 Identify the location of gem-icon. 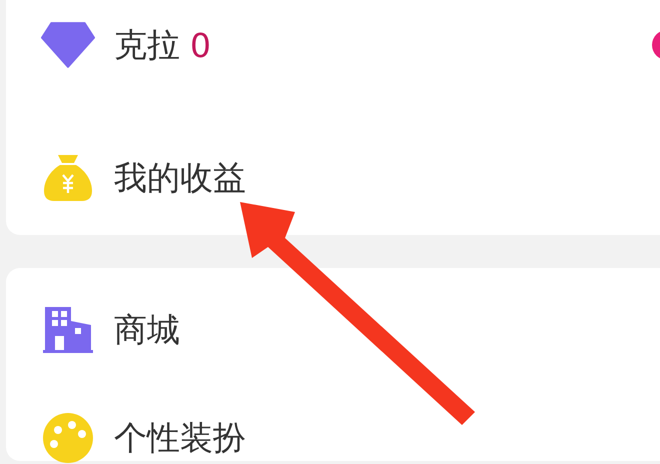
(68, 45).